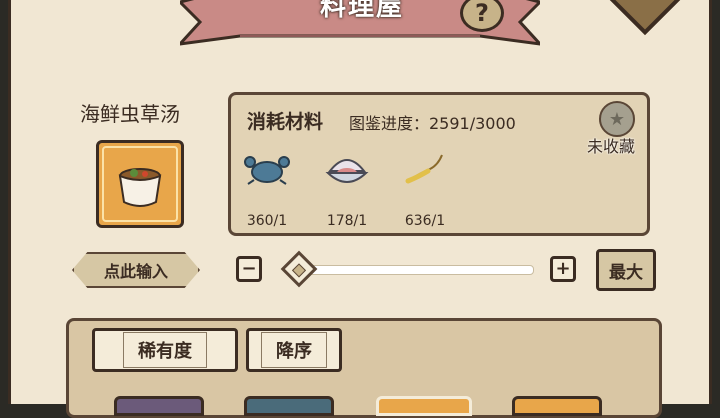 This screenshot has height=418, width=720. I want to click on clam-icon, so click(347, 171).